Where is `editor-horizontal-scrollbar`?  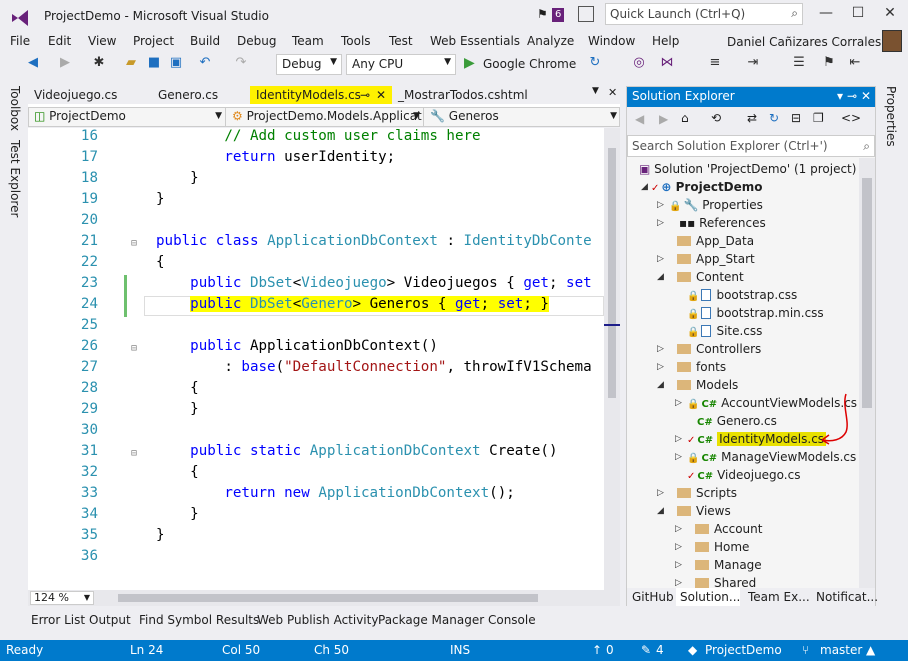 editor-horizontal-scrollbar is located at coordinates (324, 598).